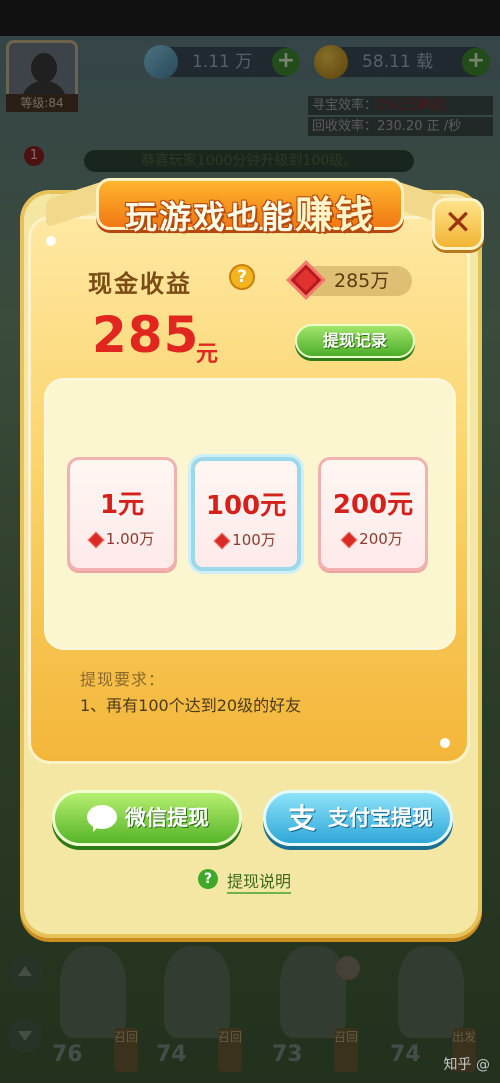 The image size is (500, 1083). I want to click on wechat-withdraw-label: 微信提现, so click(167, 818).